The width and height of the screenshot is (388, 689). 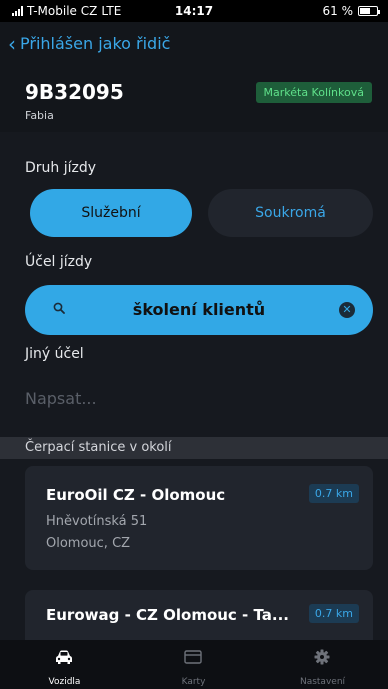 What do you see at coordinates (369, 11) in the screenshot?
I see `battery-icon` at bounding box center [369, 11].